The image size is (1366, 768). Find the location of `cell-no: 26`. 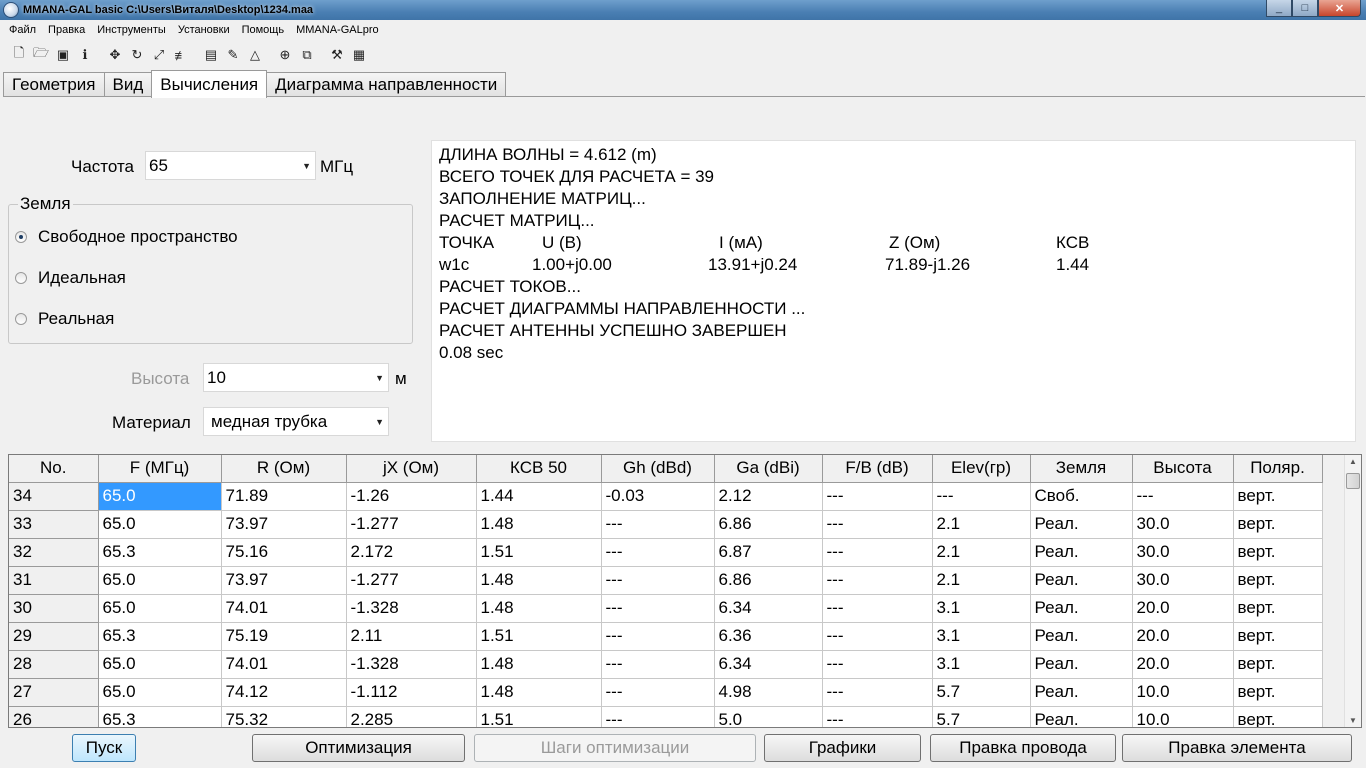

cell-no: 26 is located at coordinates (54, 716).